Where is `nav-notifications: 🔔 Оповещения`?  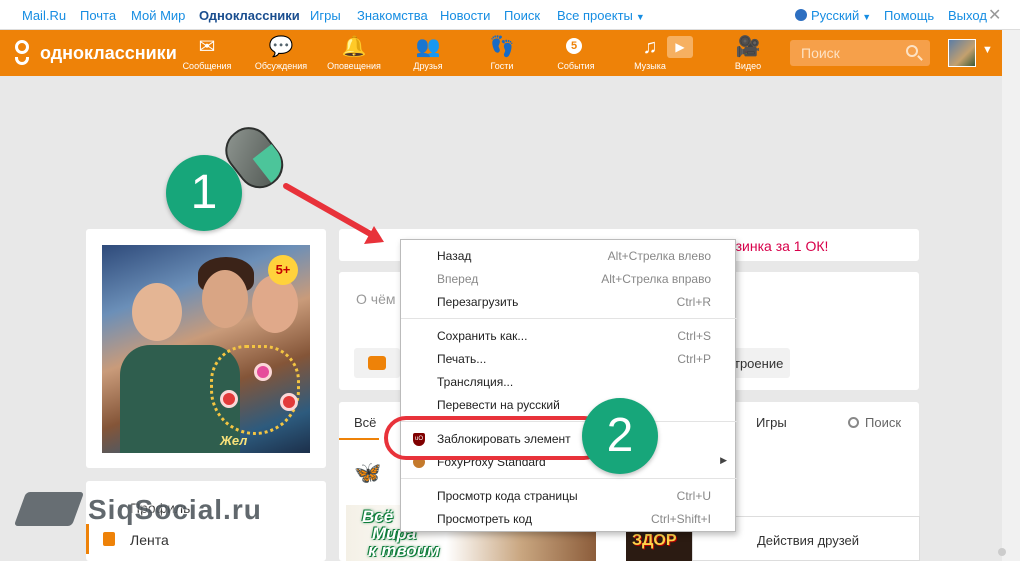 nav-notifications: 🔔 Оповещения is located at coordinates (354, 53).